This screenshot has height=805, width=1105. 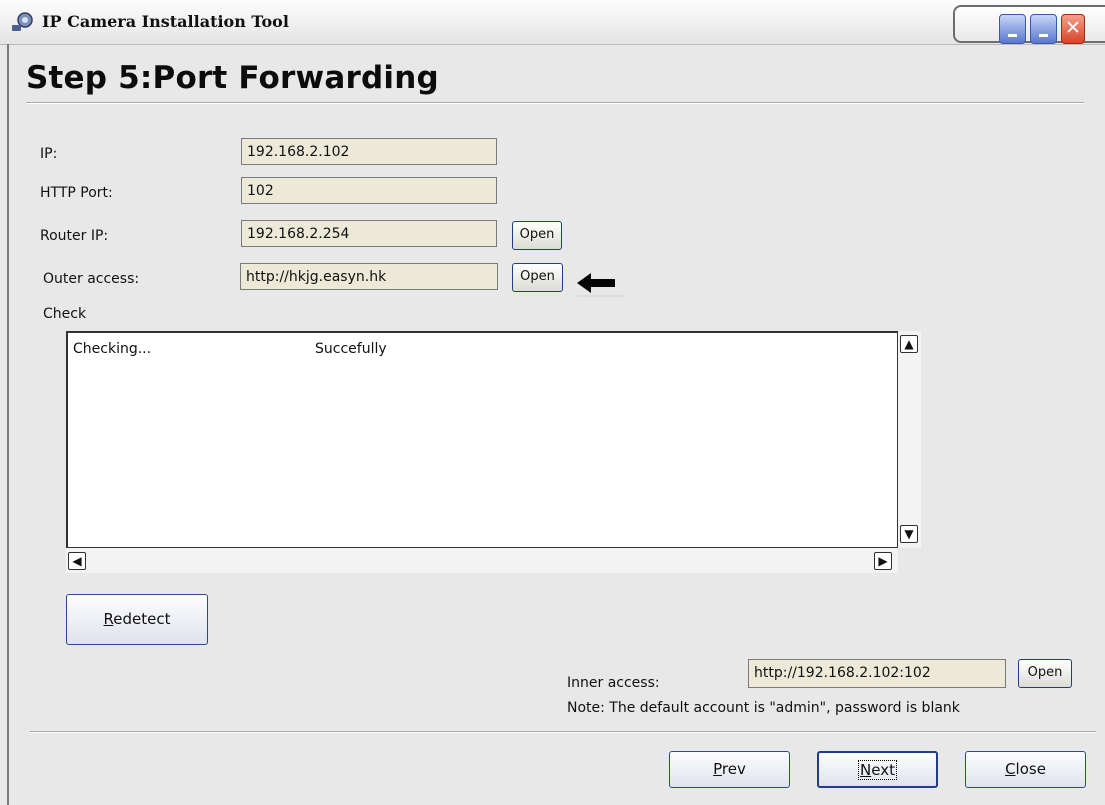 I want to click on footer-divider, so click(x=563, y=732).